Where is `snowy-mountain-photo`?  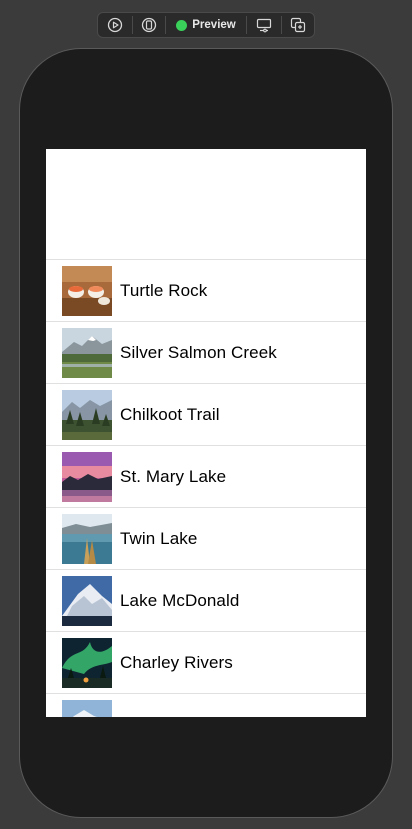
snowy-mountain-photo is located at coordinates (87, 600).